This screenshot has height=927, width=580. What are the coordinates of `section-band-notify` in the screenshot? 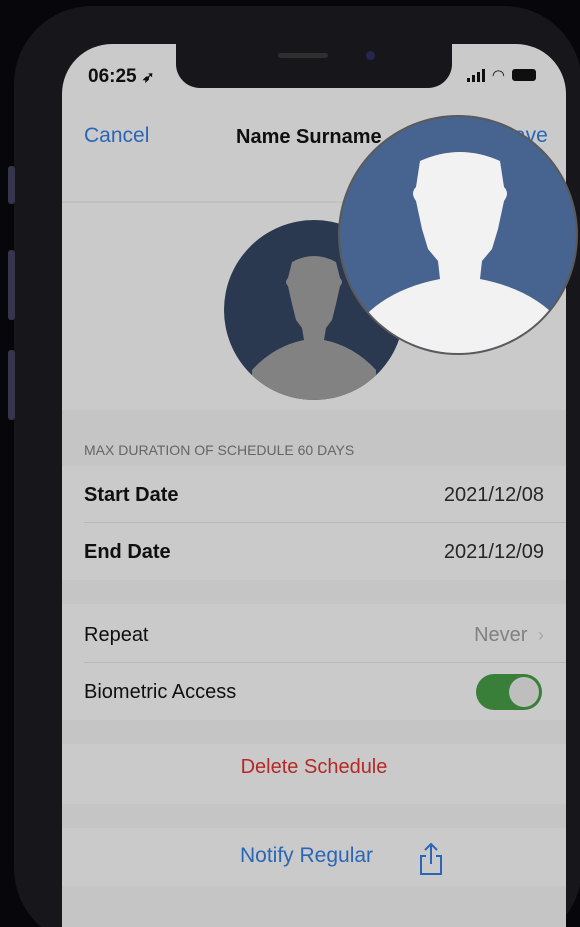 It's located at (314, 816).